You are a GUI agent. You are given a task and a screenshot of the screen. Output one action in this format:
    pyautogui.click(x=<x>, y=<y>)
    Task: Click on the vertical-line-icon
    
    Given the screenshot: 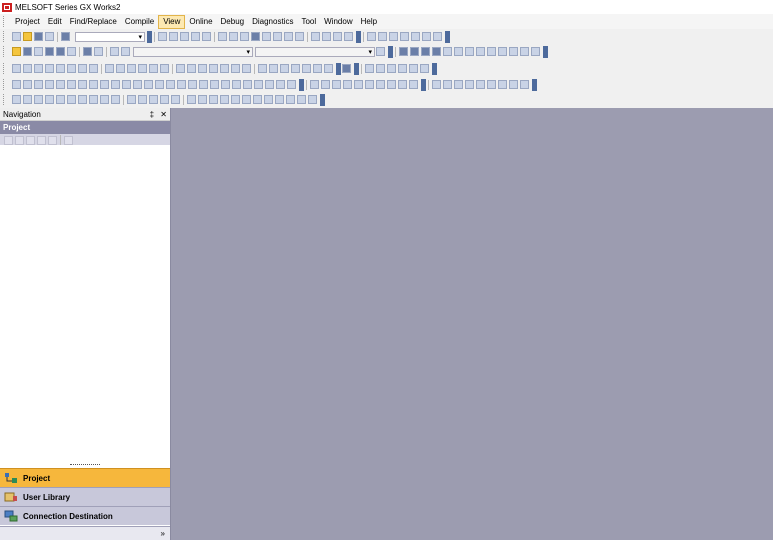 What is the action you would take?
    pyautogui.click(x=93, y=68)
    